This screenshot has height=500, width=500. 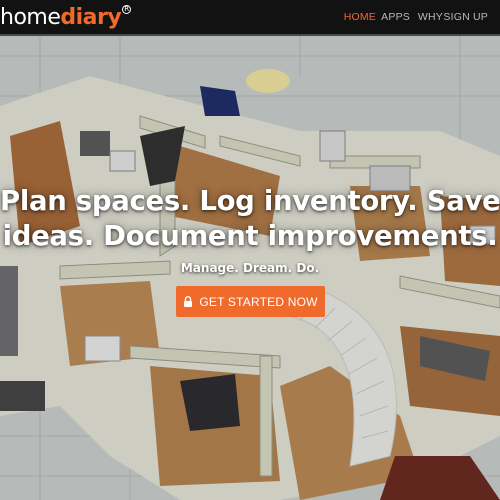 I want to click on registered-mark-icon: R, so click(x=127, y=9).